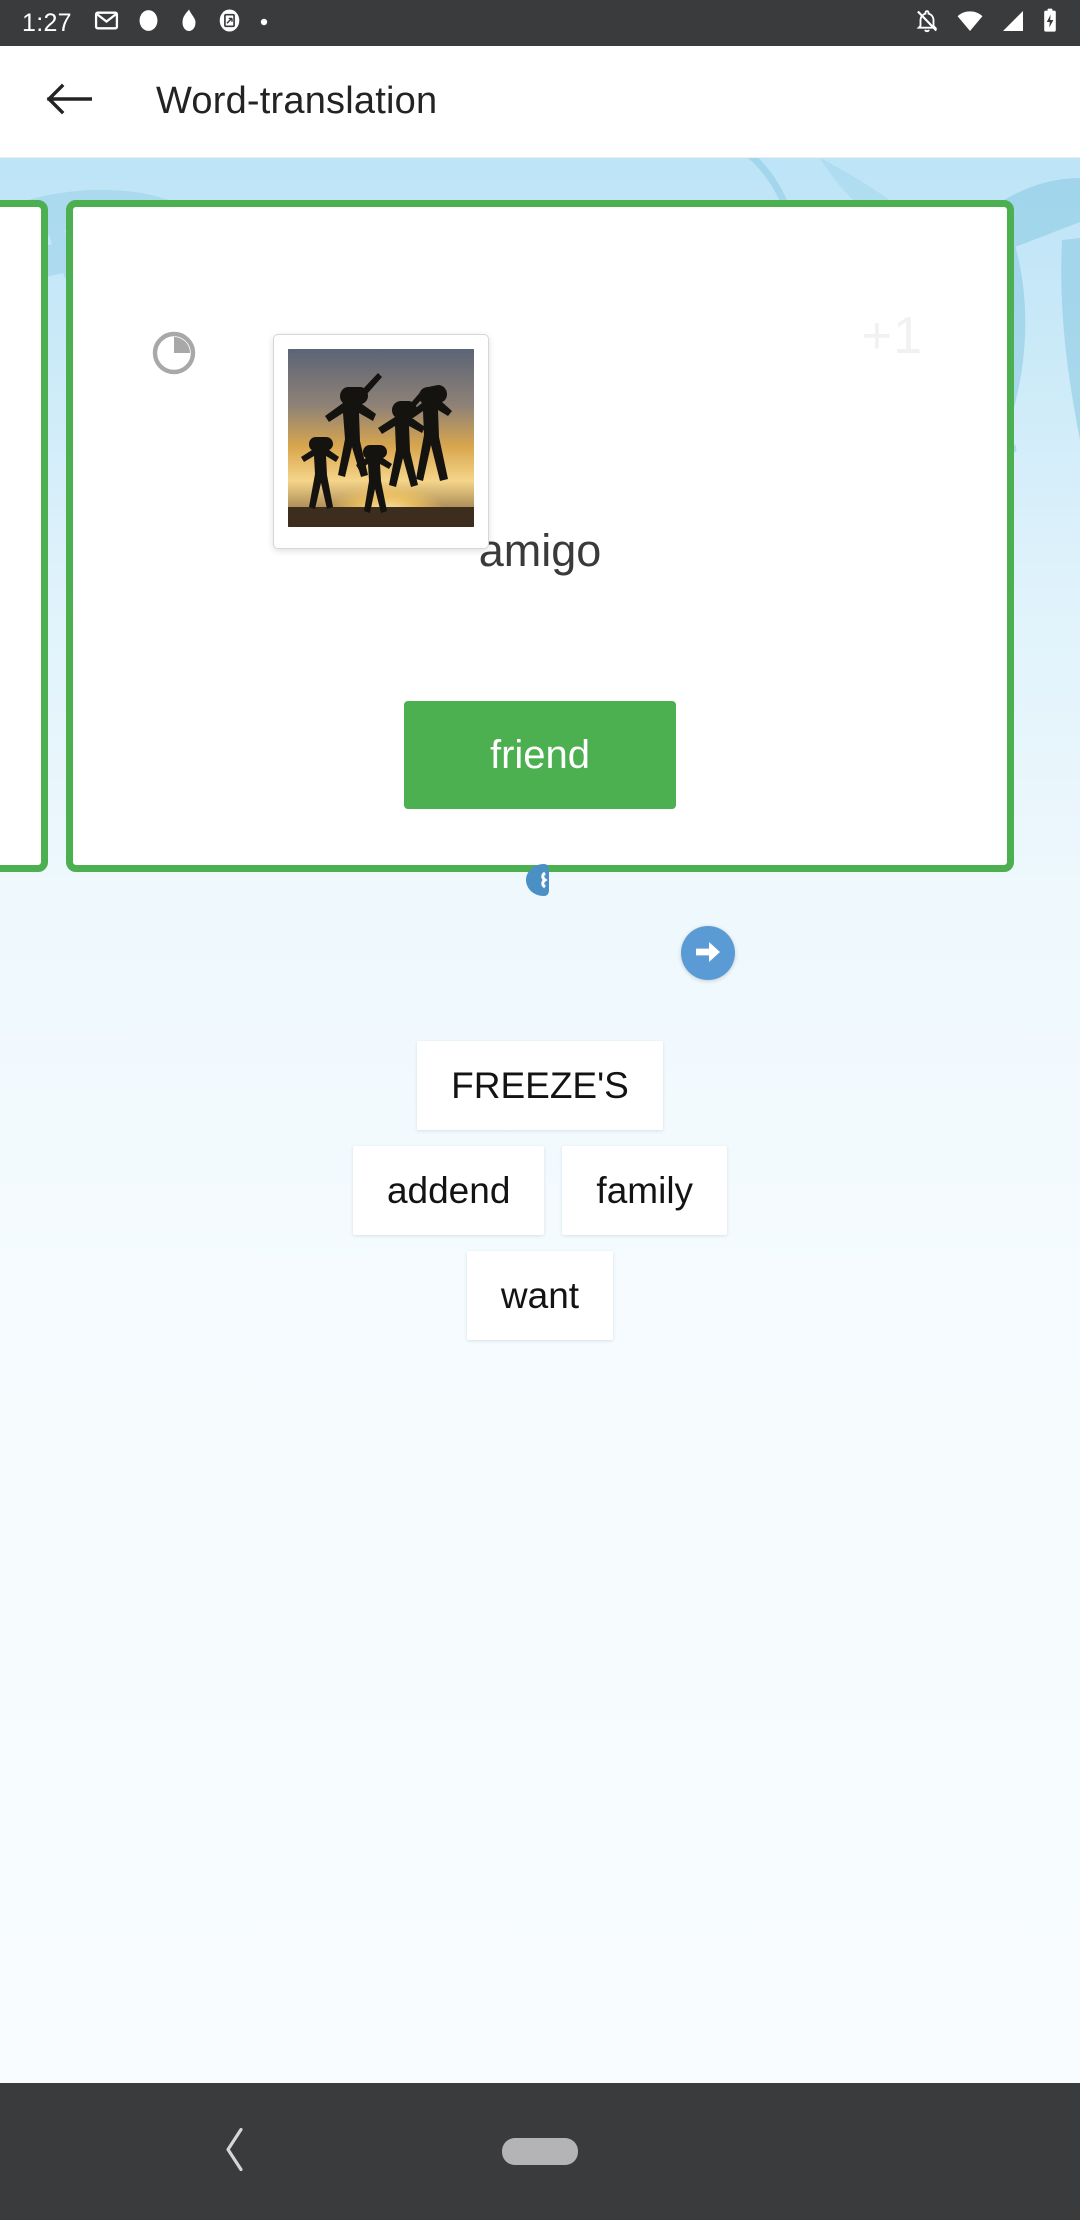 This screenshot has height=2220, width=1080. I want to click on option-chip: want, so click(540, 1295).